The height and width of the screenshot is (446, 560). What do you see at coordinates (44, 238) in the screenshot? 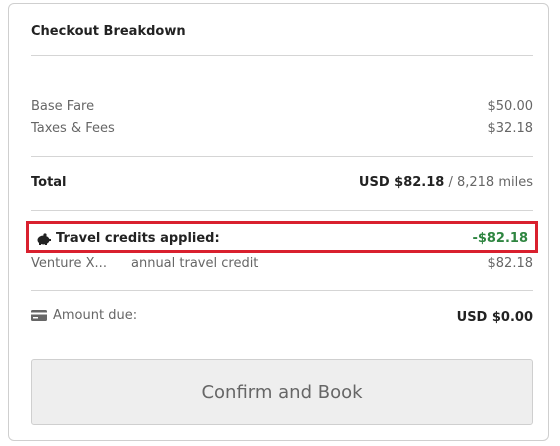
I see `piggy-bank-icon` at bounding box center [44, 238].